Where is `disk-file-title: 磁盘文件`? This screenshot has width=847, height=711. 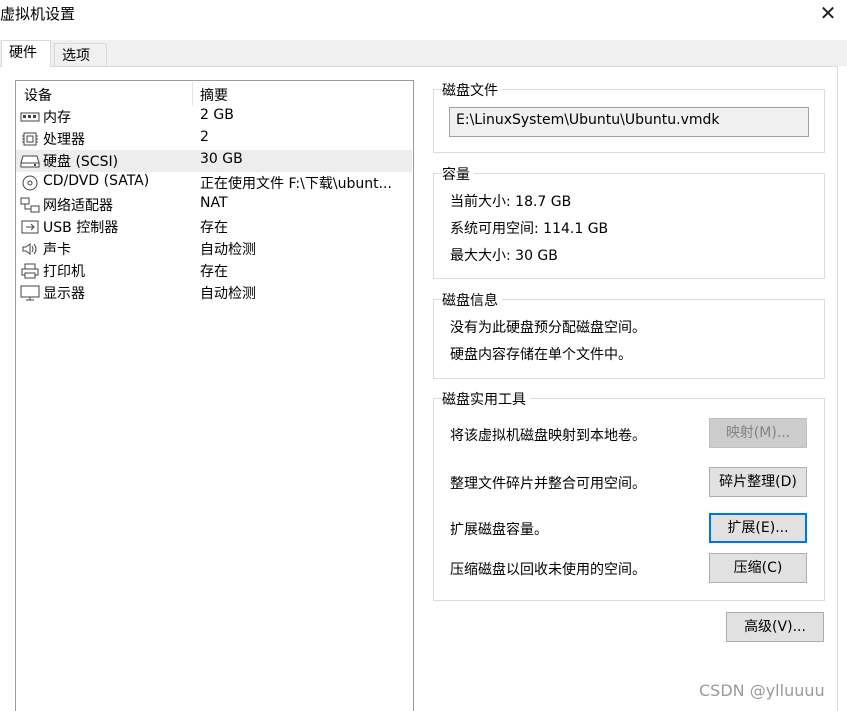
disk-file-title: 磁盘文件 is located at coordinates (472, 90).